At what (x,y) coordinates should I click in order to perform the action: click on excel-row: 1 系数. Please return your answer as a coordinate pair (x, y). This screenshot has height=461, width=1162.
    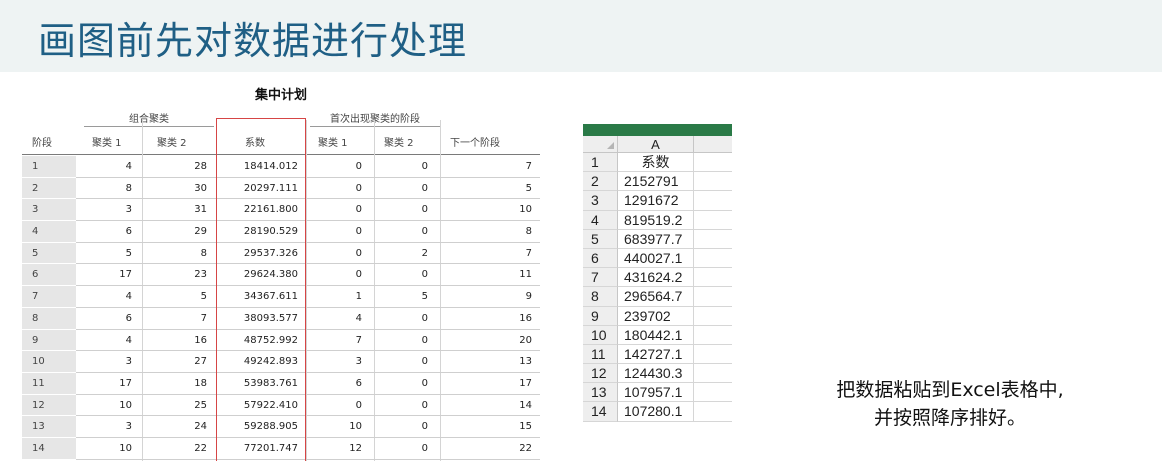
    Looking at the image, I should click on (657, 163).